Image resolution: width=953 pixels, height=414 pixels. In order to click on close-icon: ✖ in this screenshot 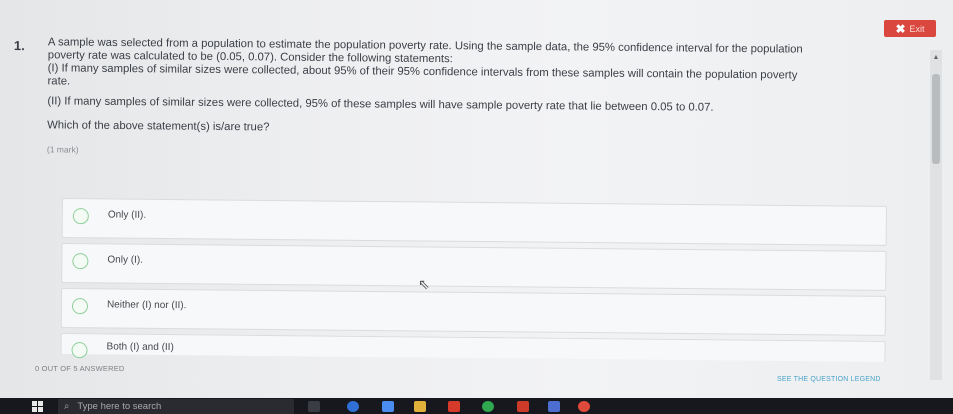, I will do `click(900, 28)`.